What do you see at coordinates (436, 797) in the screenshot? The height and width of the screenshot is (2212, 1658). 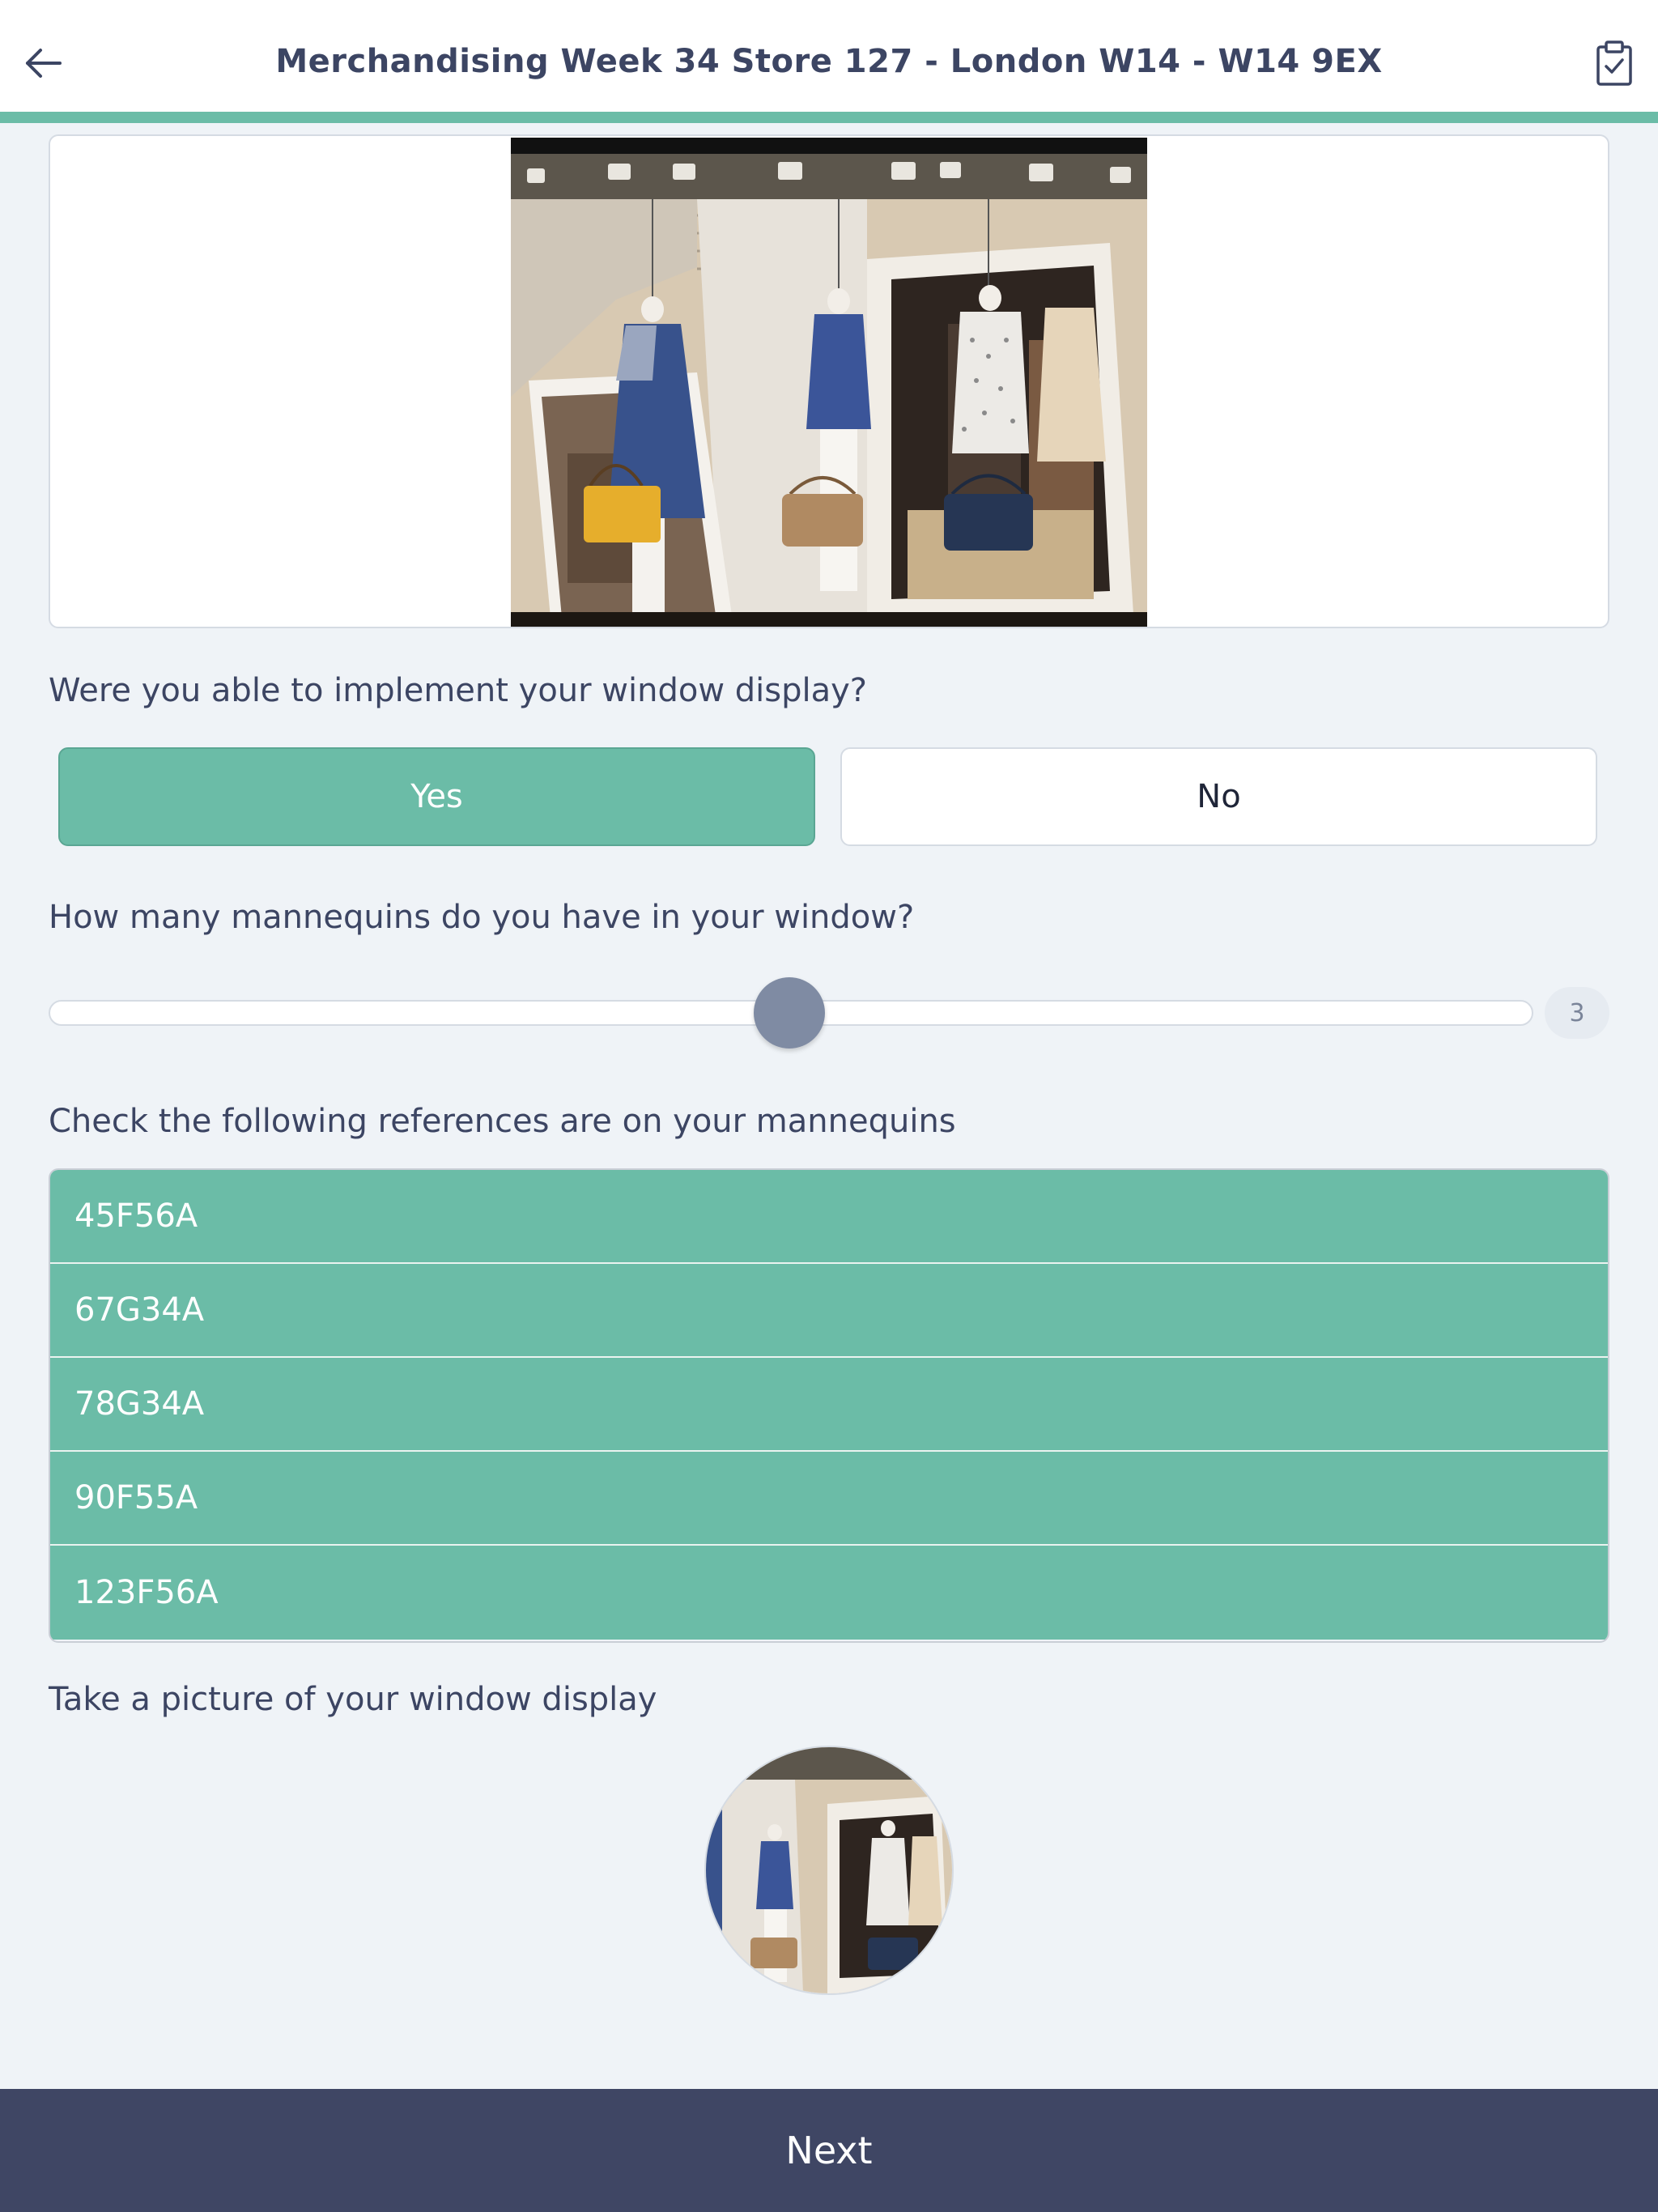 I see `yes-button: Yes` at bounding box center [436, 797].